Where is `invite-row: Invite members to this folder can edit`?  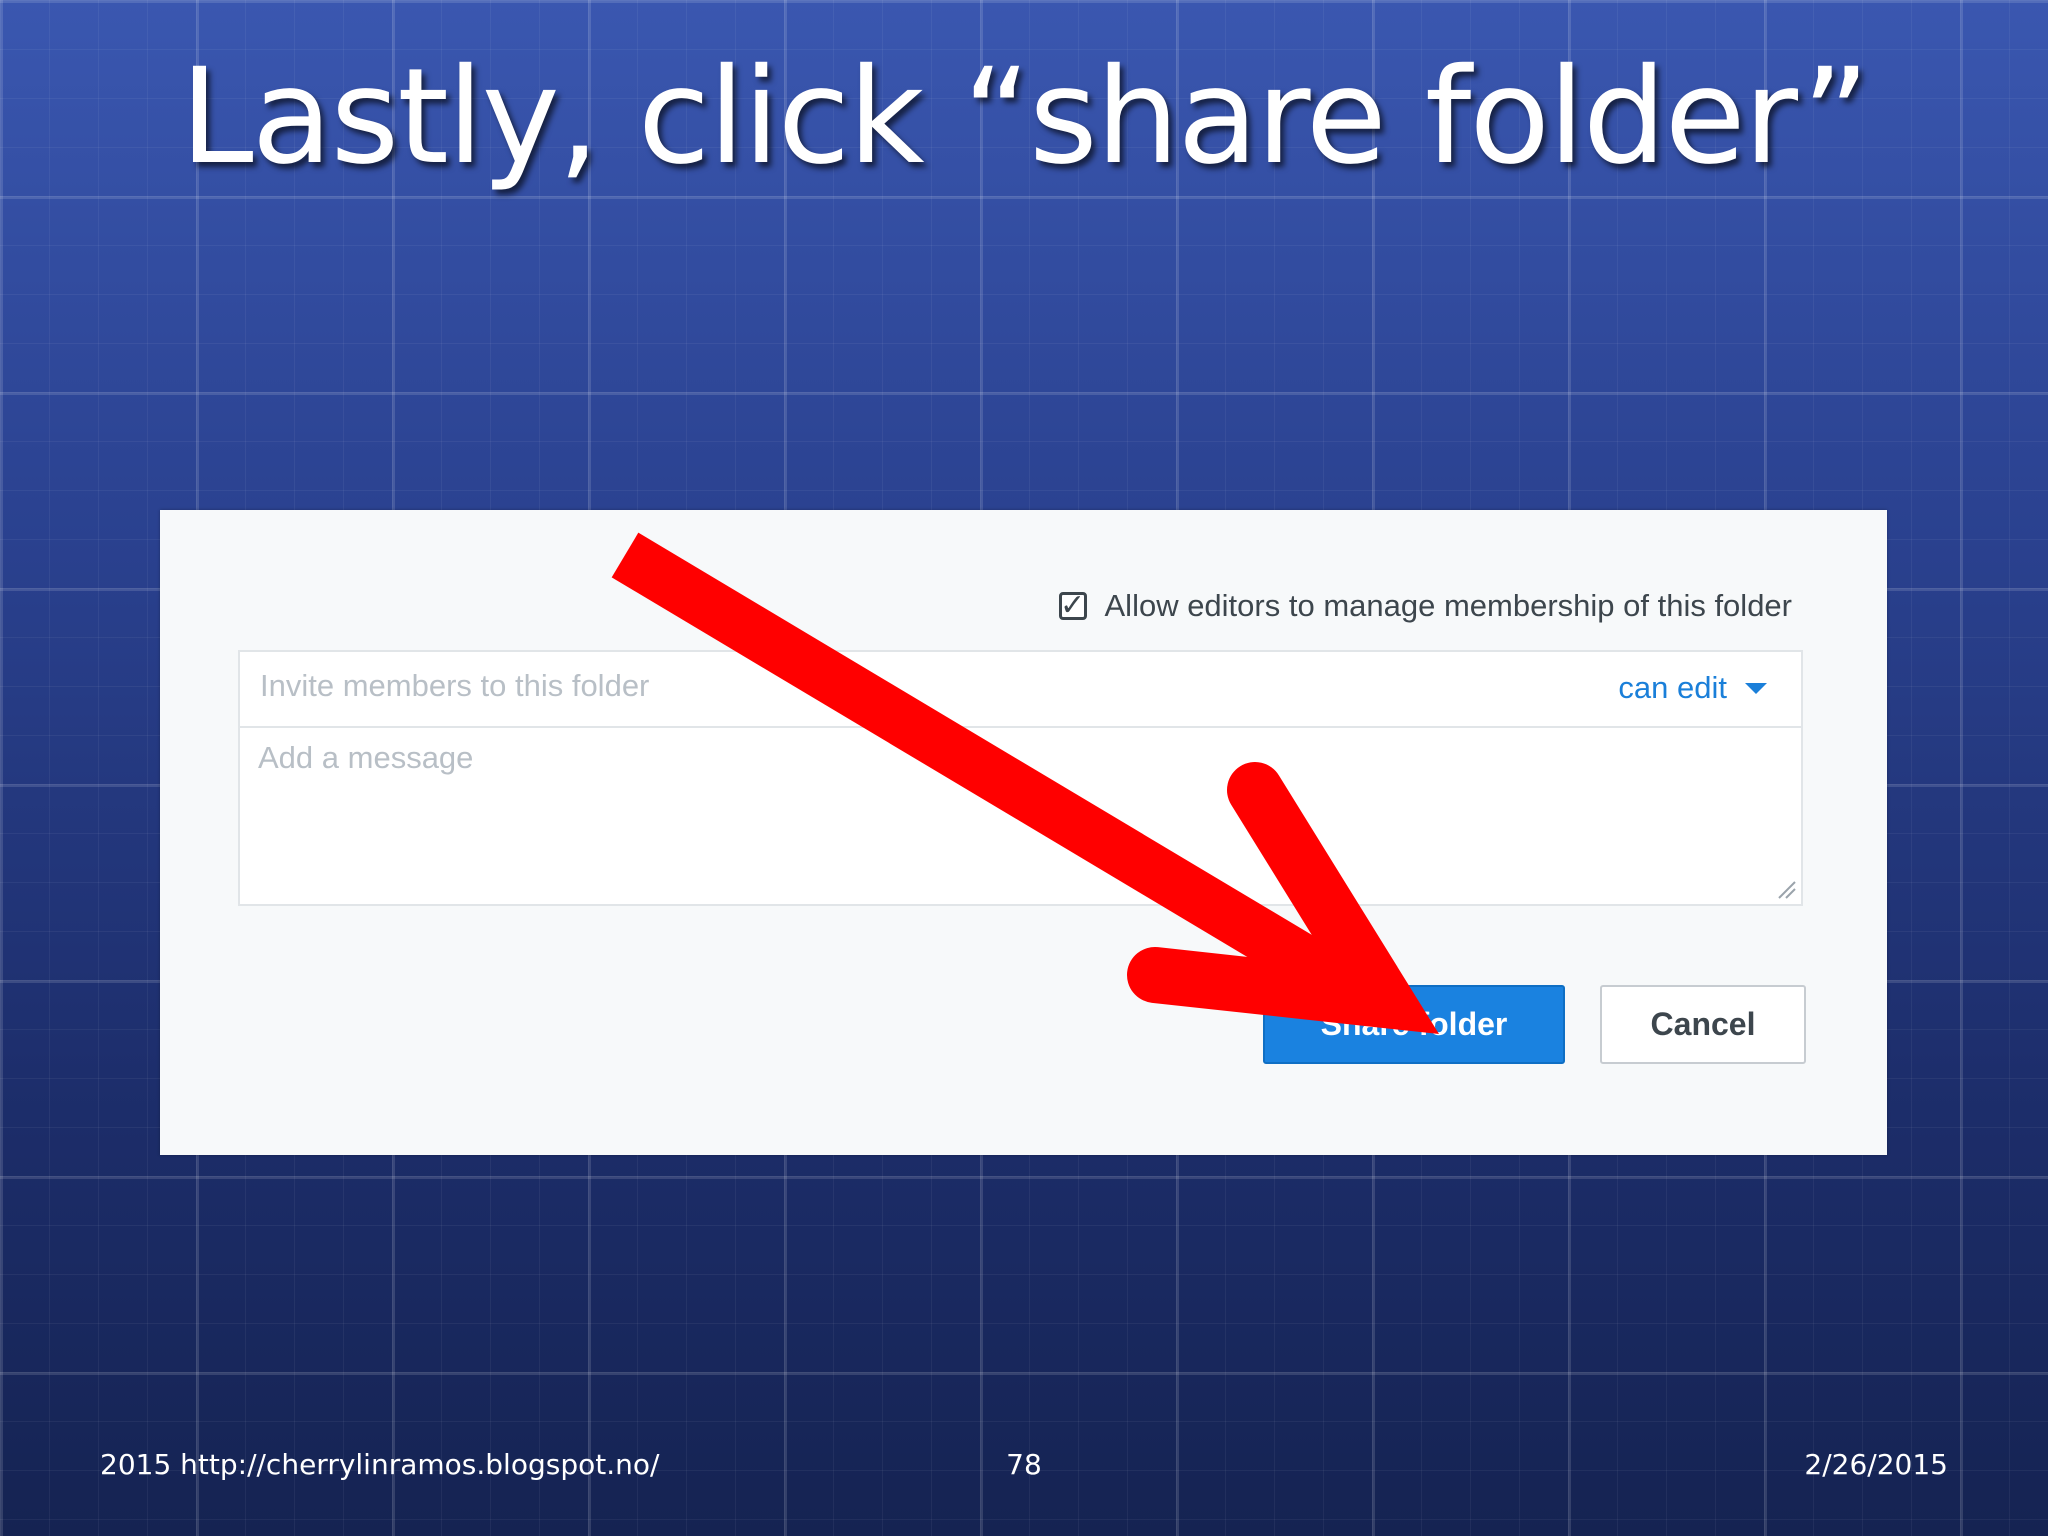
invite-row: Invite members to this folder can edit is located at coordinates (1020, 690).